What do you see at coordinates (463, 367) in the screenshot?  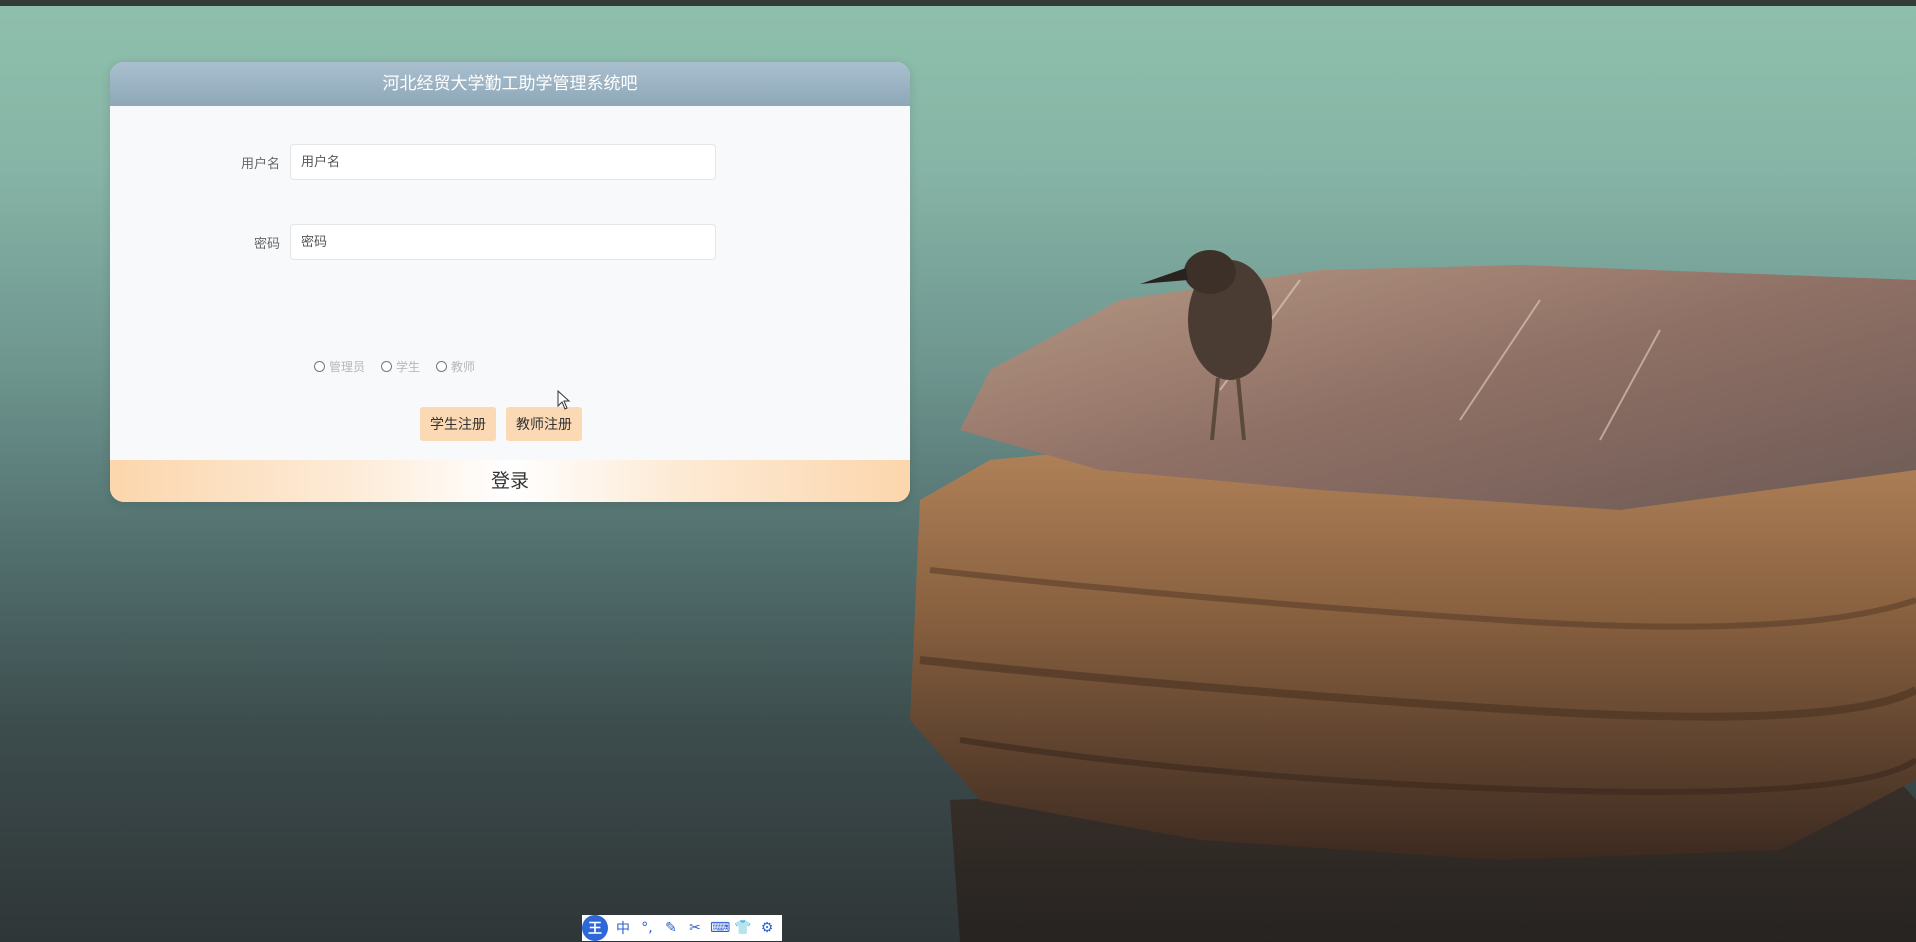 I see `role-label-teacher: 教师` at bounding box center [463, 367].